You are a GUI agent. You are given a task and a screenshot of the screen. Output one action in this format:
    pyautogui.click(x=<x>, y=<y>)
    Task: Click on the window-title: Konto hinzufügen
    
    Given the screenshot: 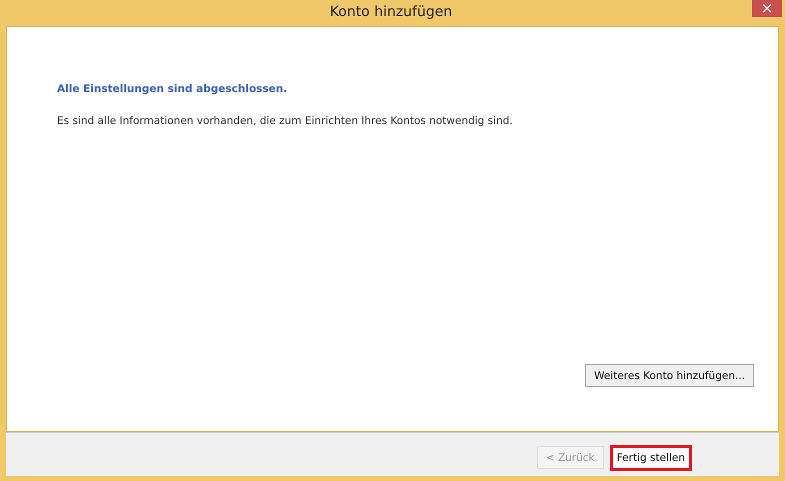 What is the action you would take?
    pyautogui.click(x=391, y=12)
    